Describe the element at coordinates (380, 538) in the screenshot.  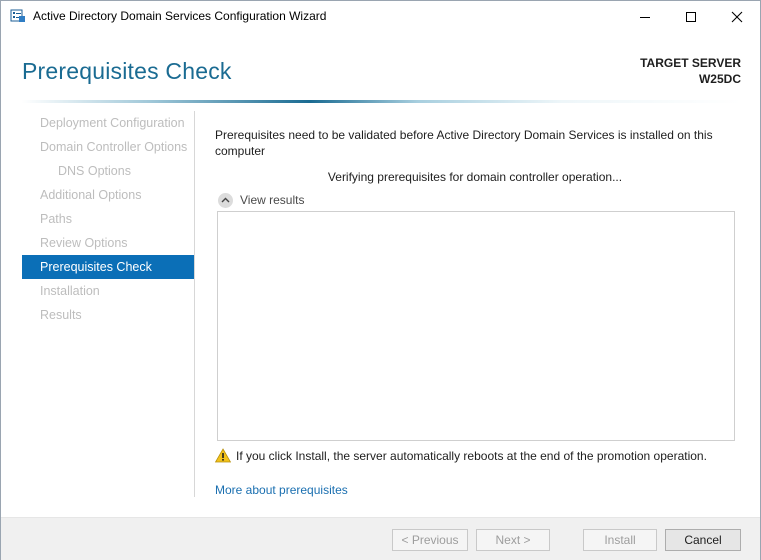
I see `wizard-footer: < Previous Next > Install Cancel` at that location.